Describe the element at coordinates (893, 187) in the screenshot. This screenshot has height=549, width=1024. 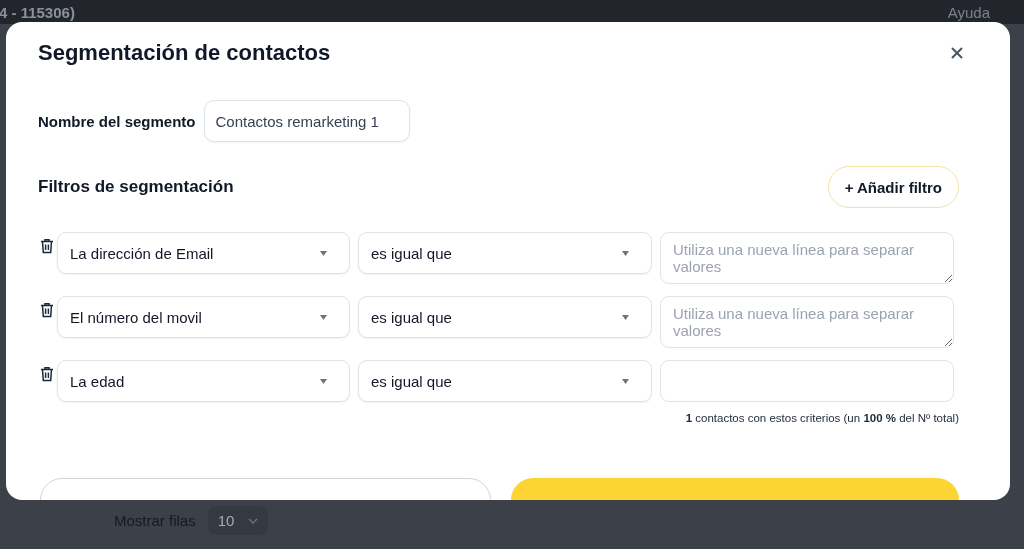
I see `add-filter-button: + Añadir filtro` at that location.